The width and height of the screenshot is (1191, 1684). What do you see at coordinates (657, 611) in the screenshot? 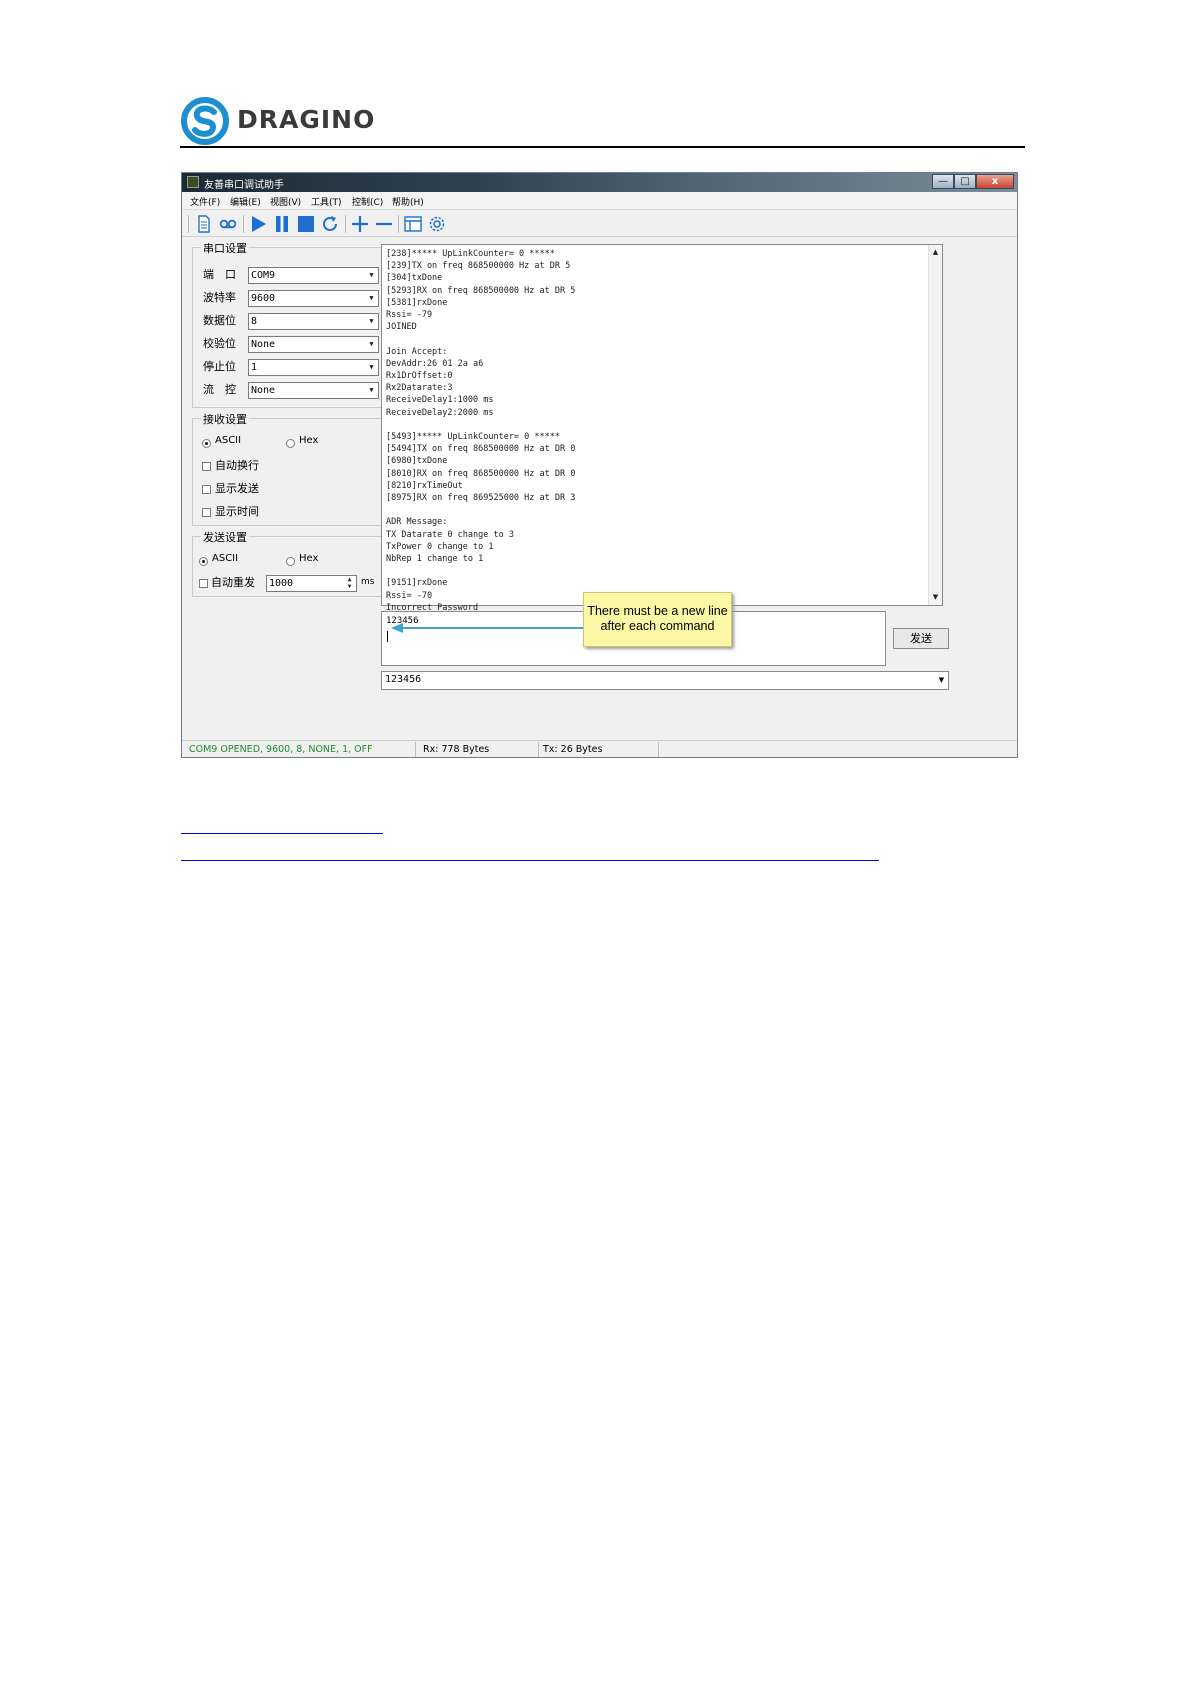
I see `callout-line-1: There must be a new line` at bounding box center [657, 611].